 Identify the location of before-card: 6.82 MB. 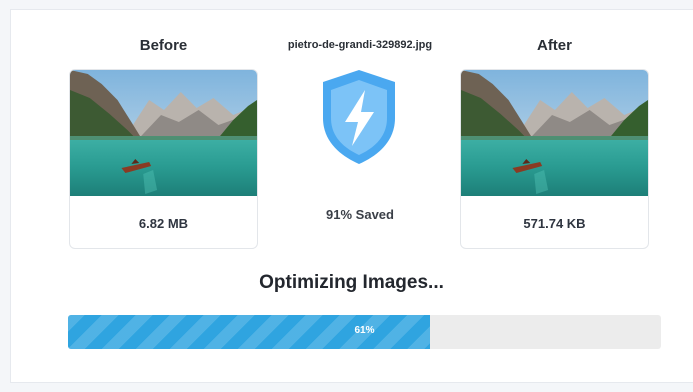
(163, 159).